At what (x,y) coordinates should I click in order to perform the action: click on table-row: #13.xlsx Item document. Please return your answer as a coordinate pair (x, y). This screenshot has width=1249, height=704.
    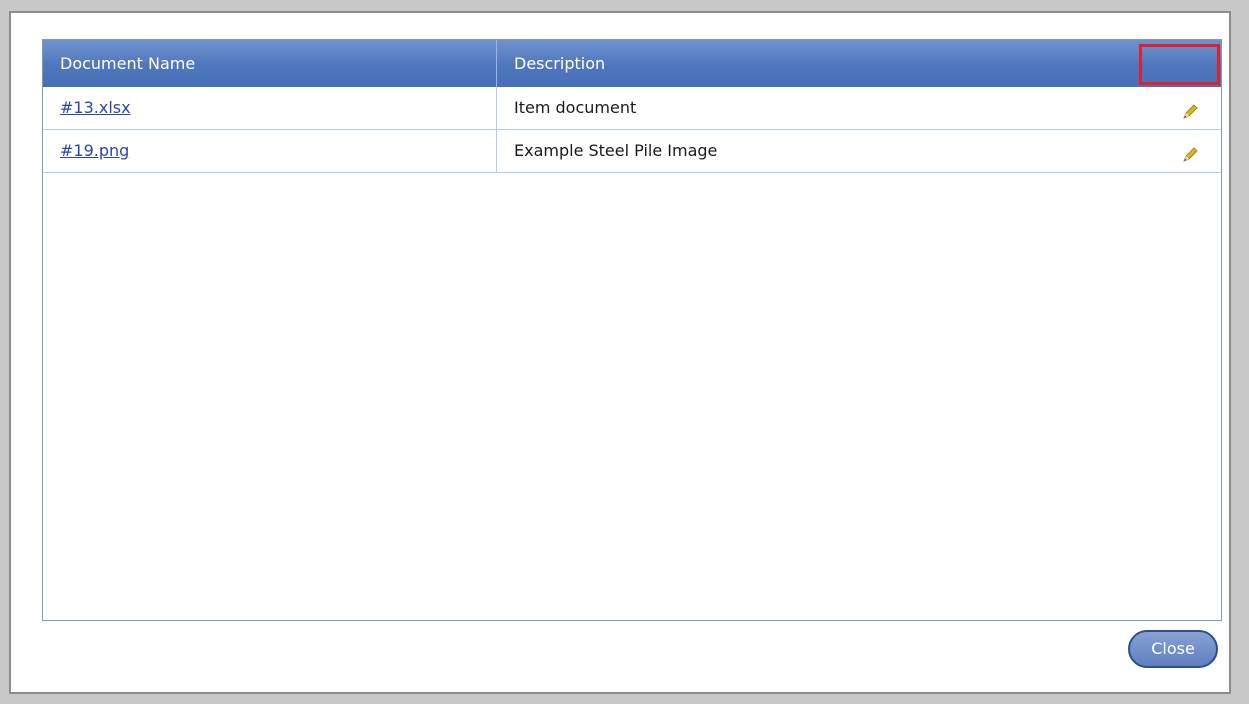
    Looking at the image, I should click on (632, 108).